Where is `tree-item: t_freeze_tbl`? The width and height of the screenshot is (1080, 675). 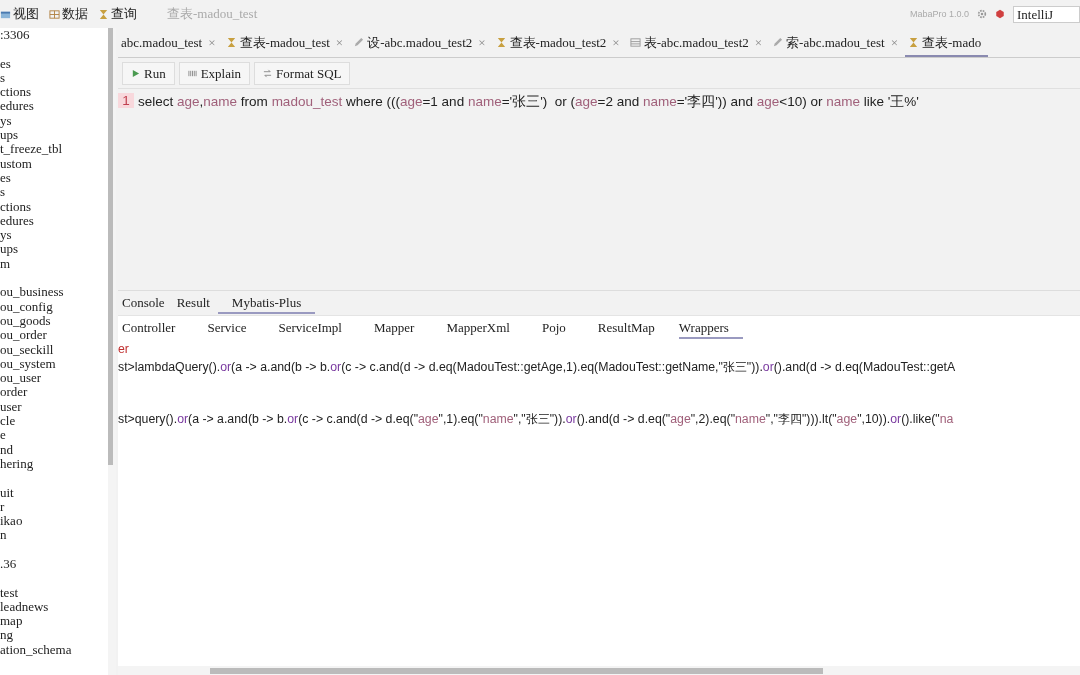 tree-item: t_freeze_tbl is located at coordinates (54, 149).